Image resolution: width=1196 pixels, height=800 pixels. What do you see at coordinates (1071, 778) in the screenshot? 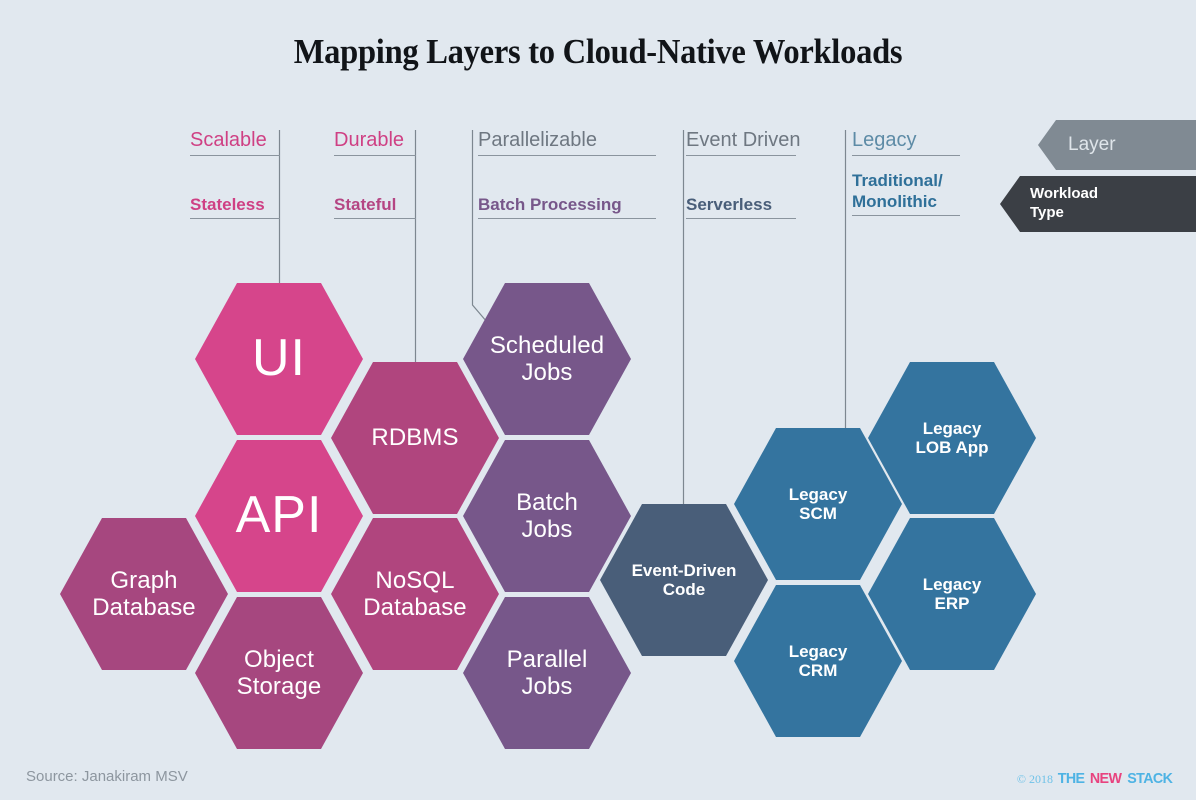
I see `logo-the: THE` at bounding box center [1071, 778].